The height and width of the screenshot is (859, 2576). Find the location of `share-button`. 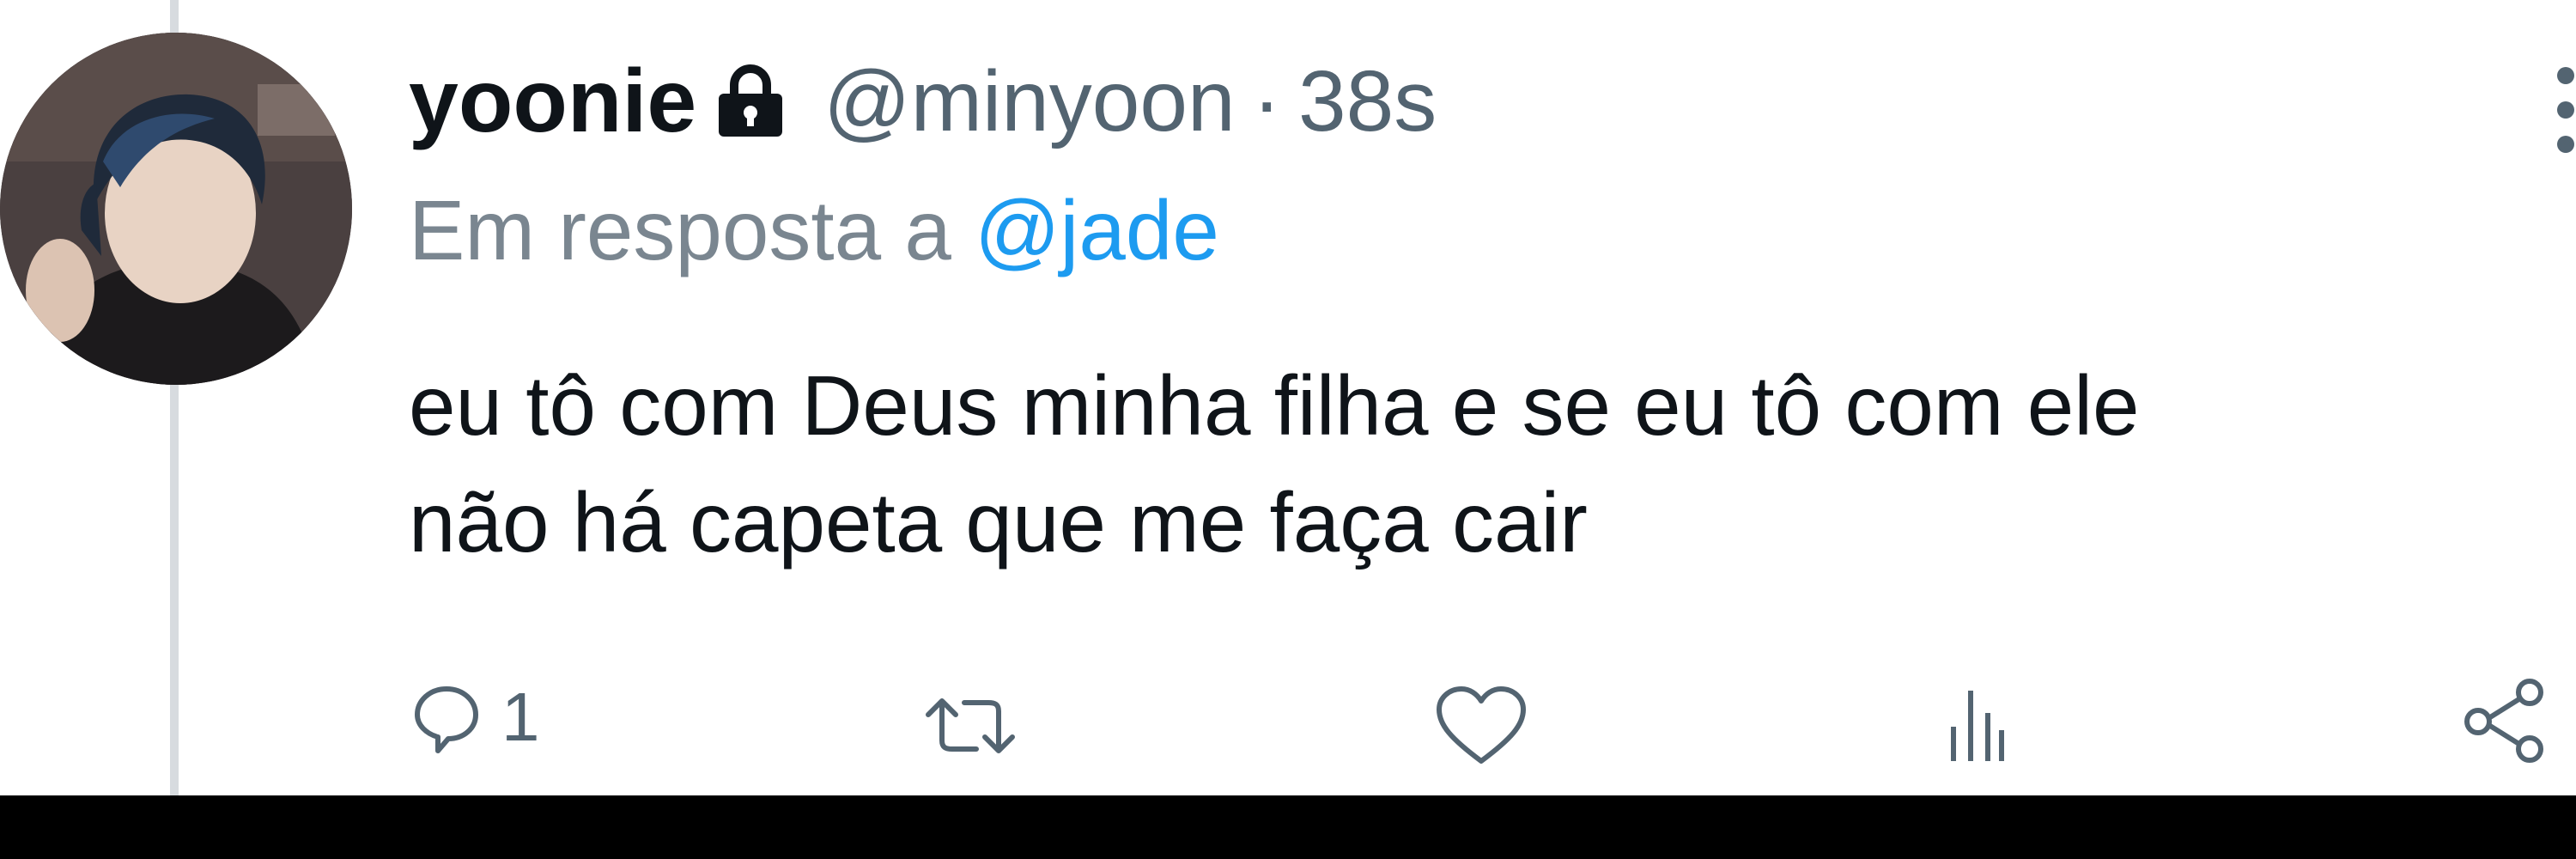

share-button is located at coordinates (2505, 719).